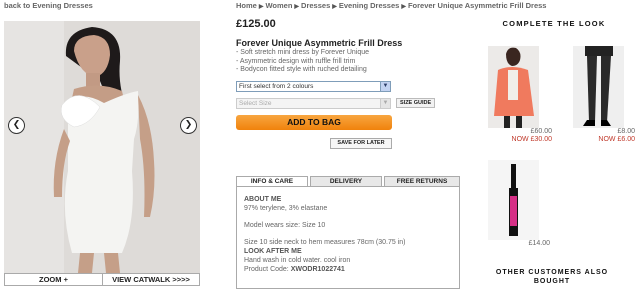  Describe the element at coordinates (616, 135) in the screenshot. I see `look-item-price: £8.00 NOW £6.00` at that location.